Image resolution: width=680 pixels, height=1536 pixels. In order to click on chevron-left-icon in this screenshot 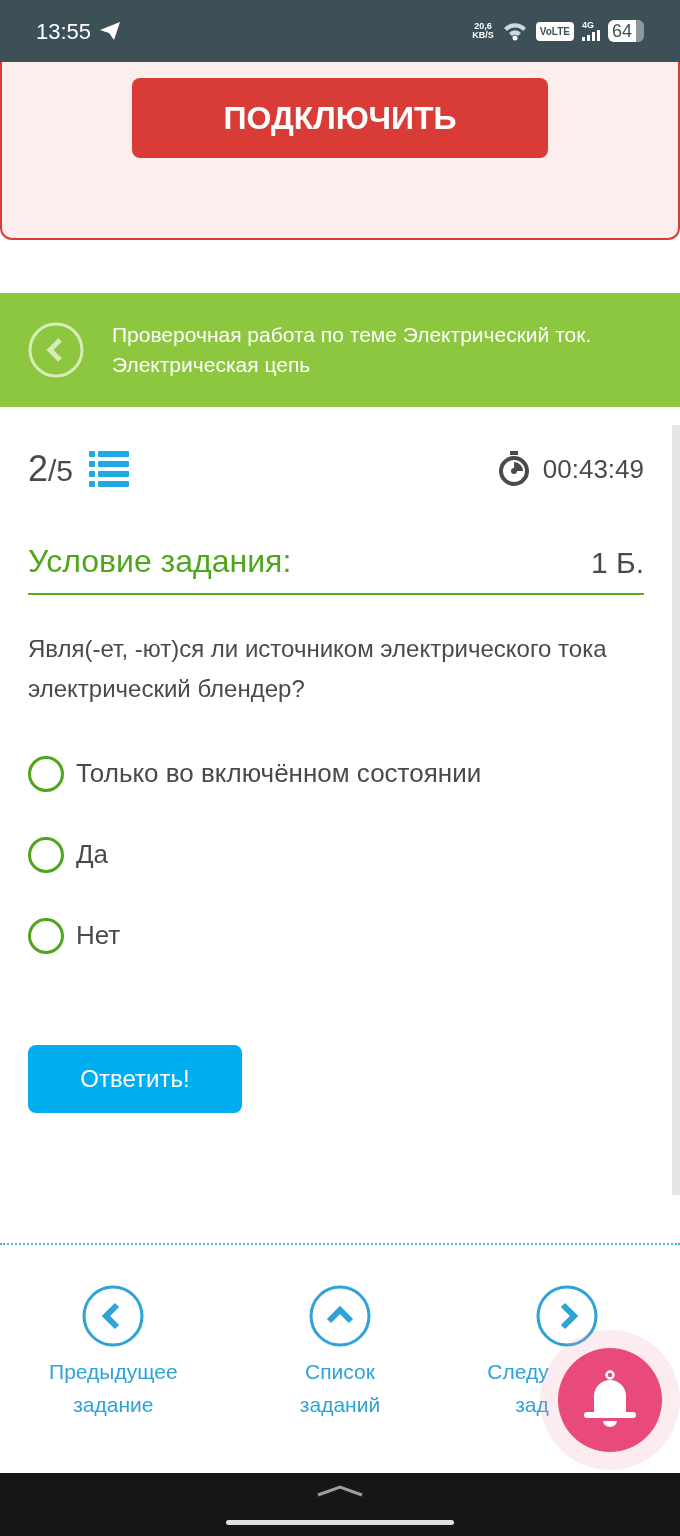, I will do `click(113, 1316)`.